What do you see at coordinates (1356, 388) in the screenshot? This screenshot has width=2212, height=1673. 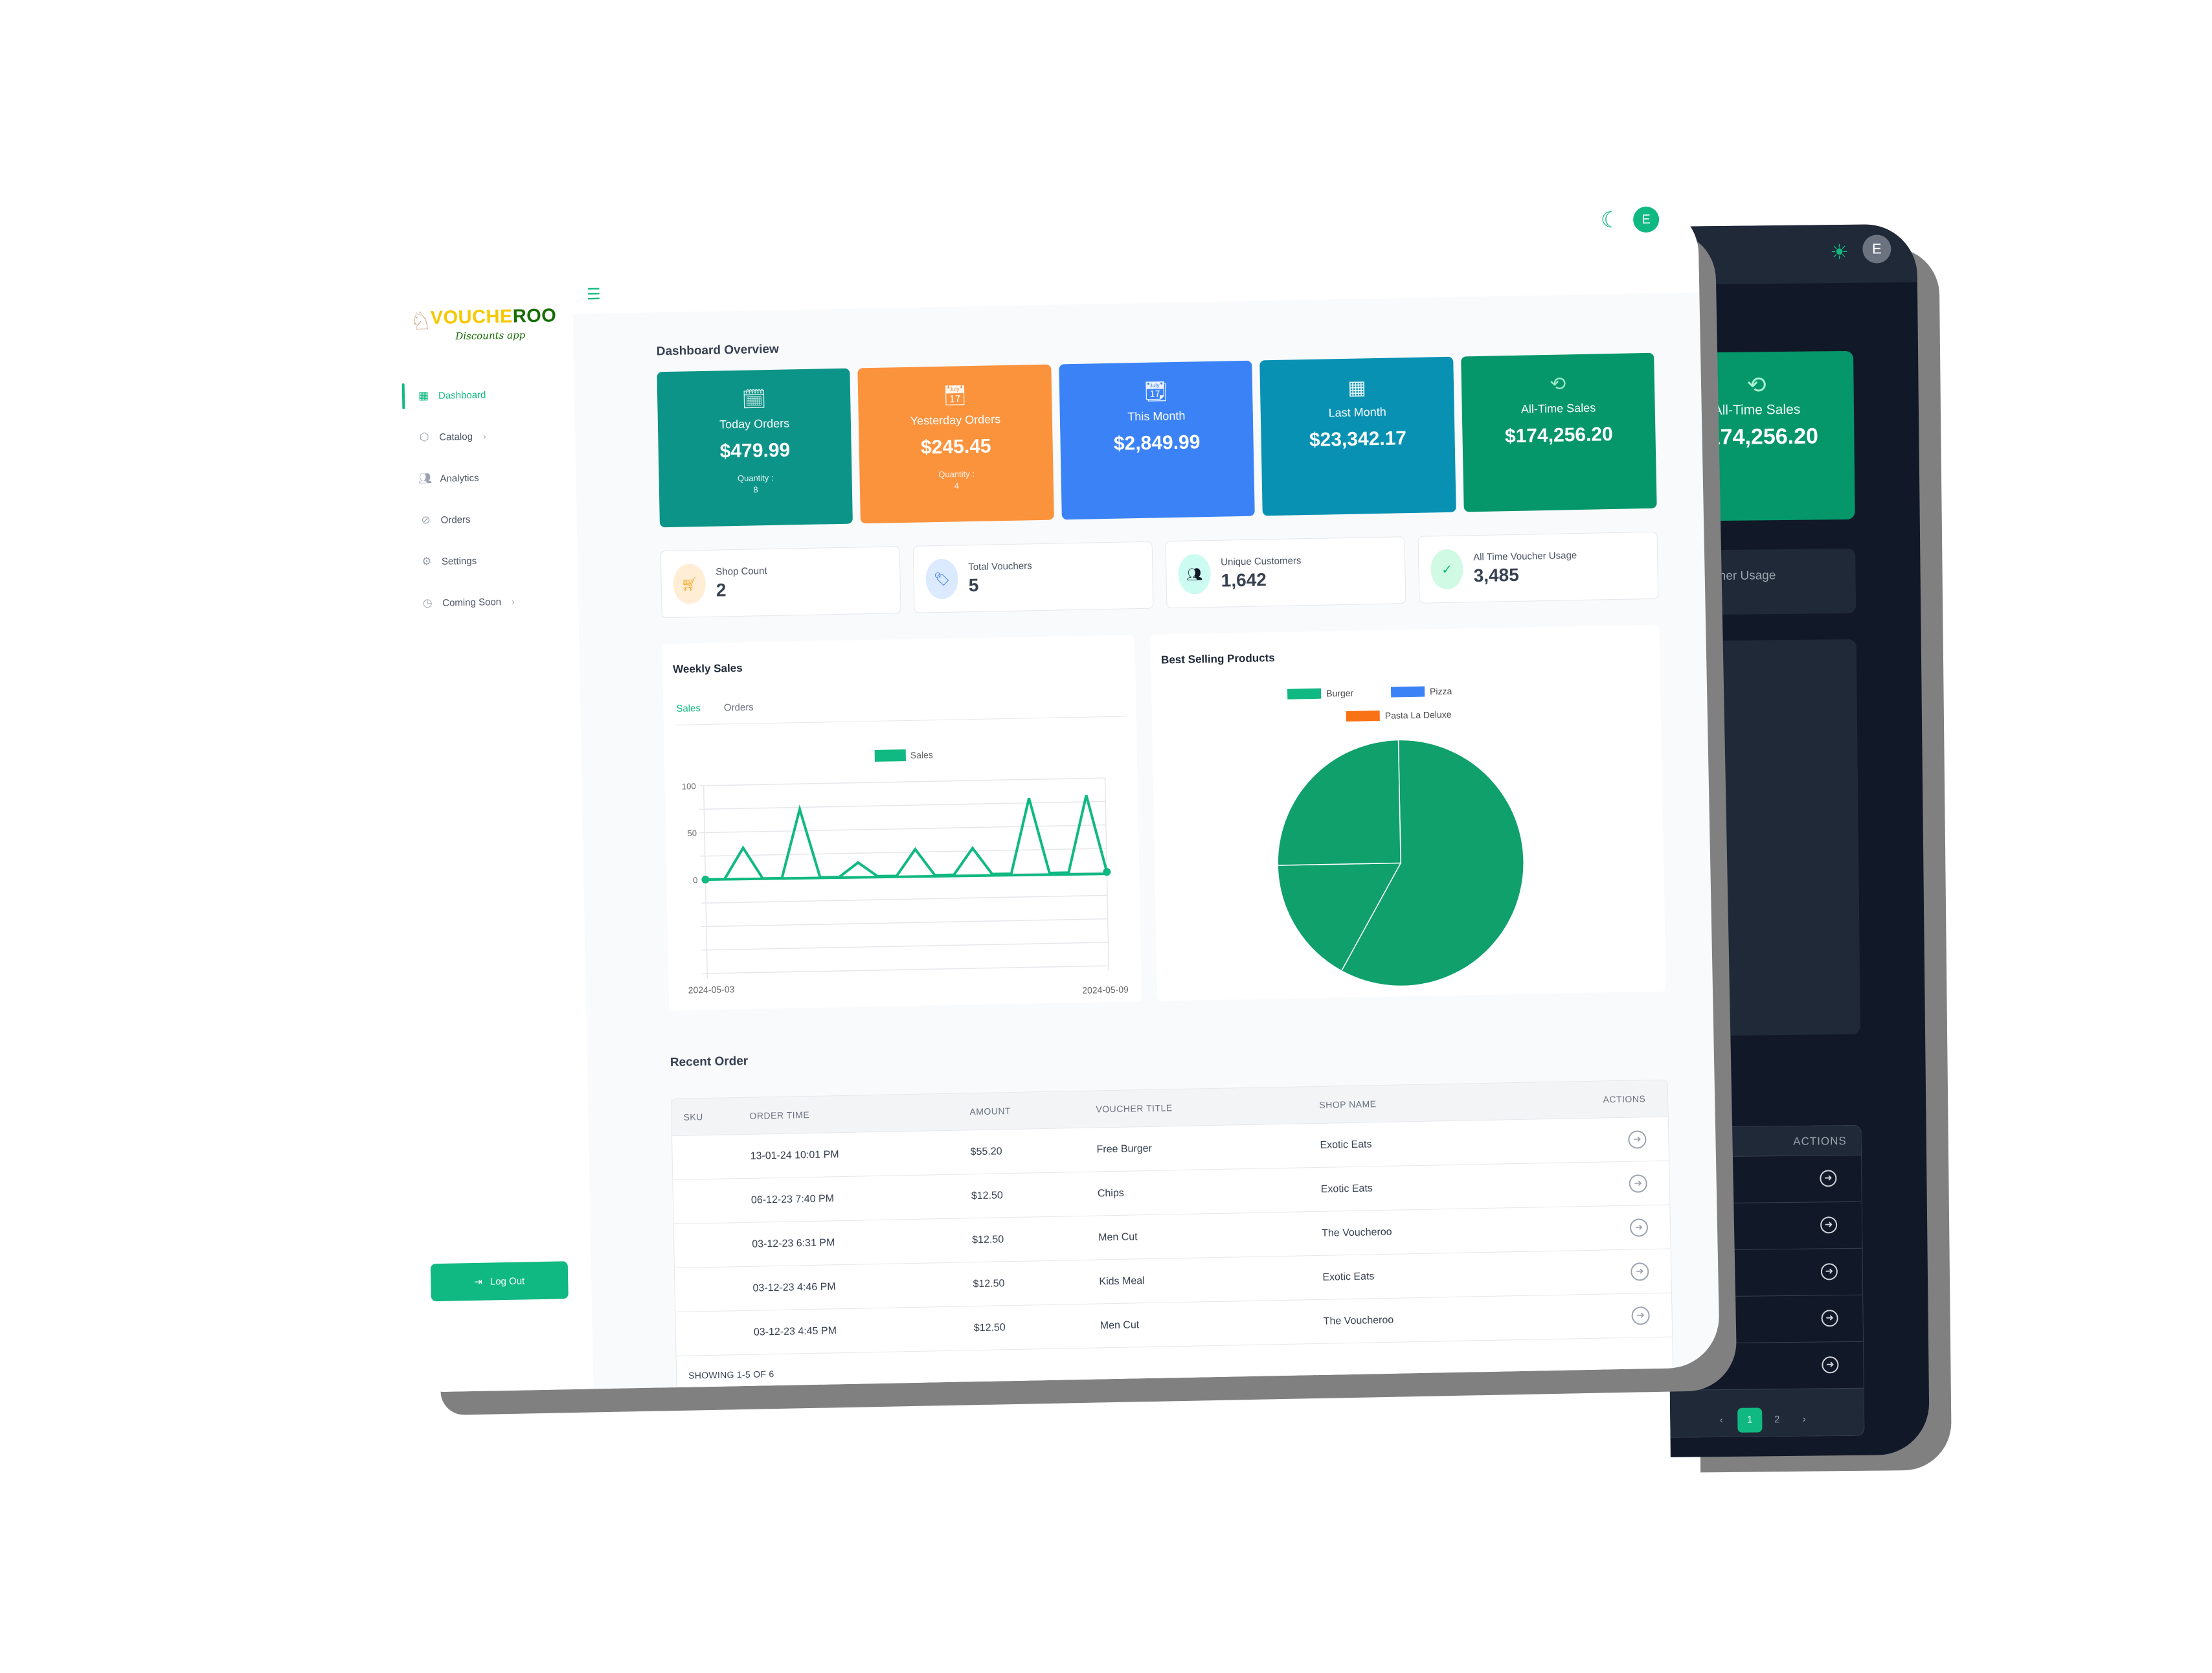 I see `calendar-grid-icon: ▦` at bounding box center [1356, 388].